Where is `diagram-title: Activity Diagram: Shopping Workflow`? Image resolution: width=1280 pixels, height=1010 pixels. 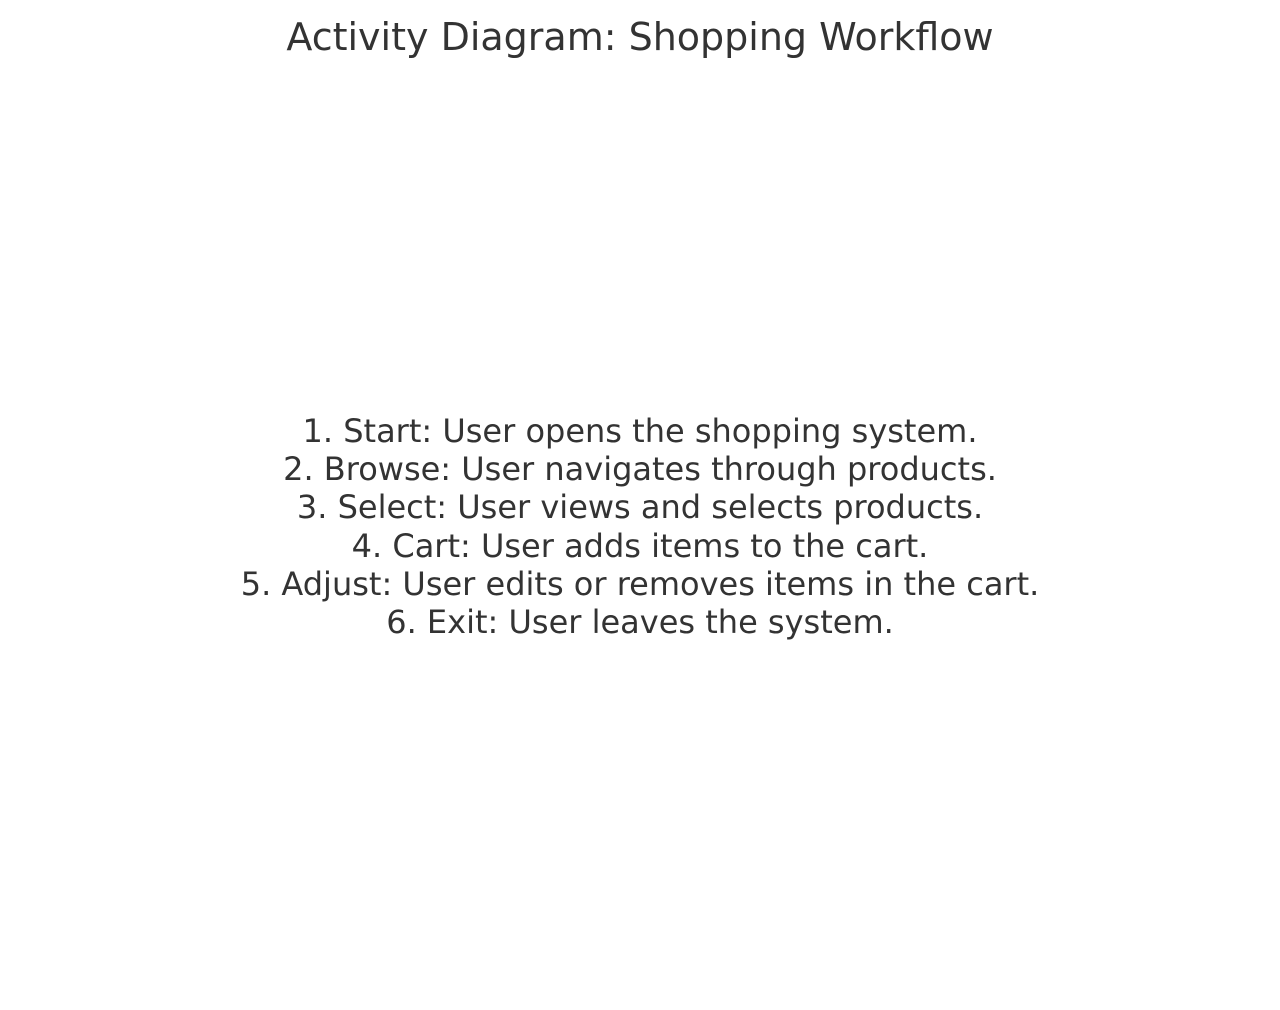 diagram-title: Activity Diagram: Shopping Workflow is located at coordinates (640, 37).